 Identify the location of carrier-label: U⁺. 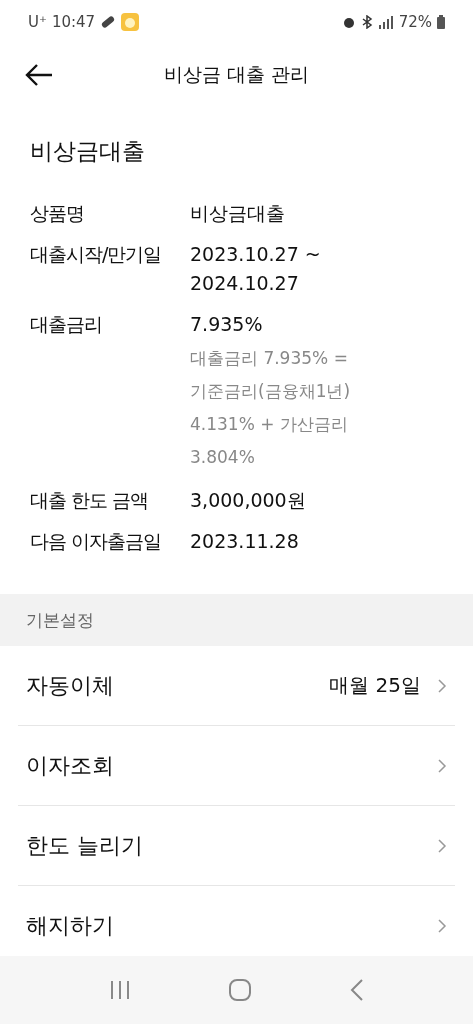
(37, 22).